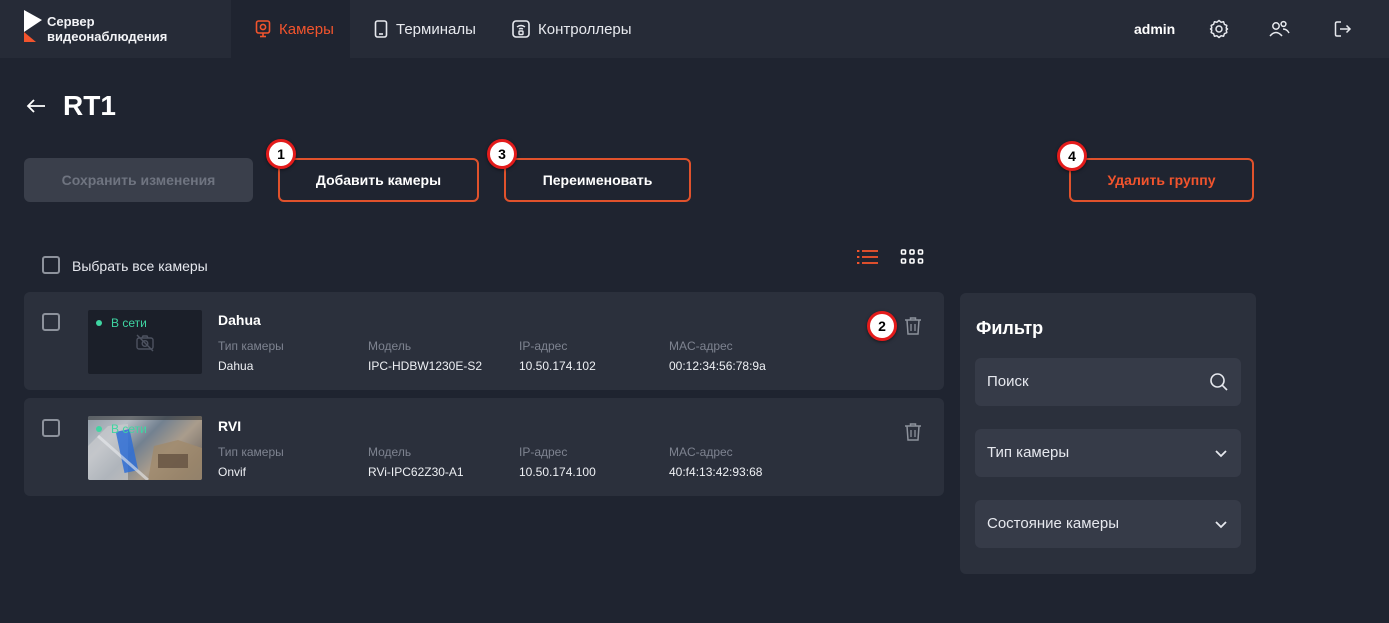 The height and width of the screenshot is (623, 1389). I want to click on brand-line-1: Сервер, so click(71, 21).